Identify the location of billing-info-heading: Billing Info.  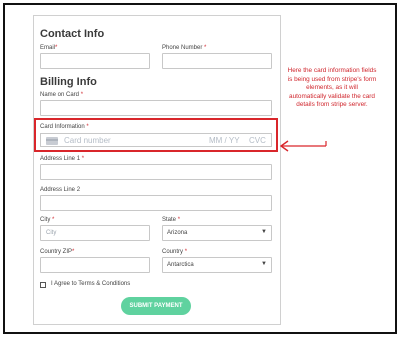
(68, 82).